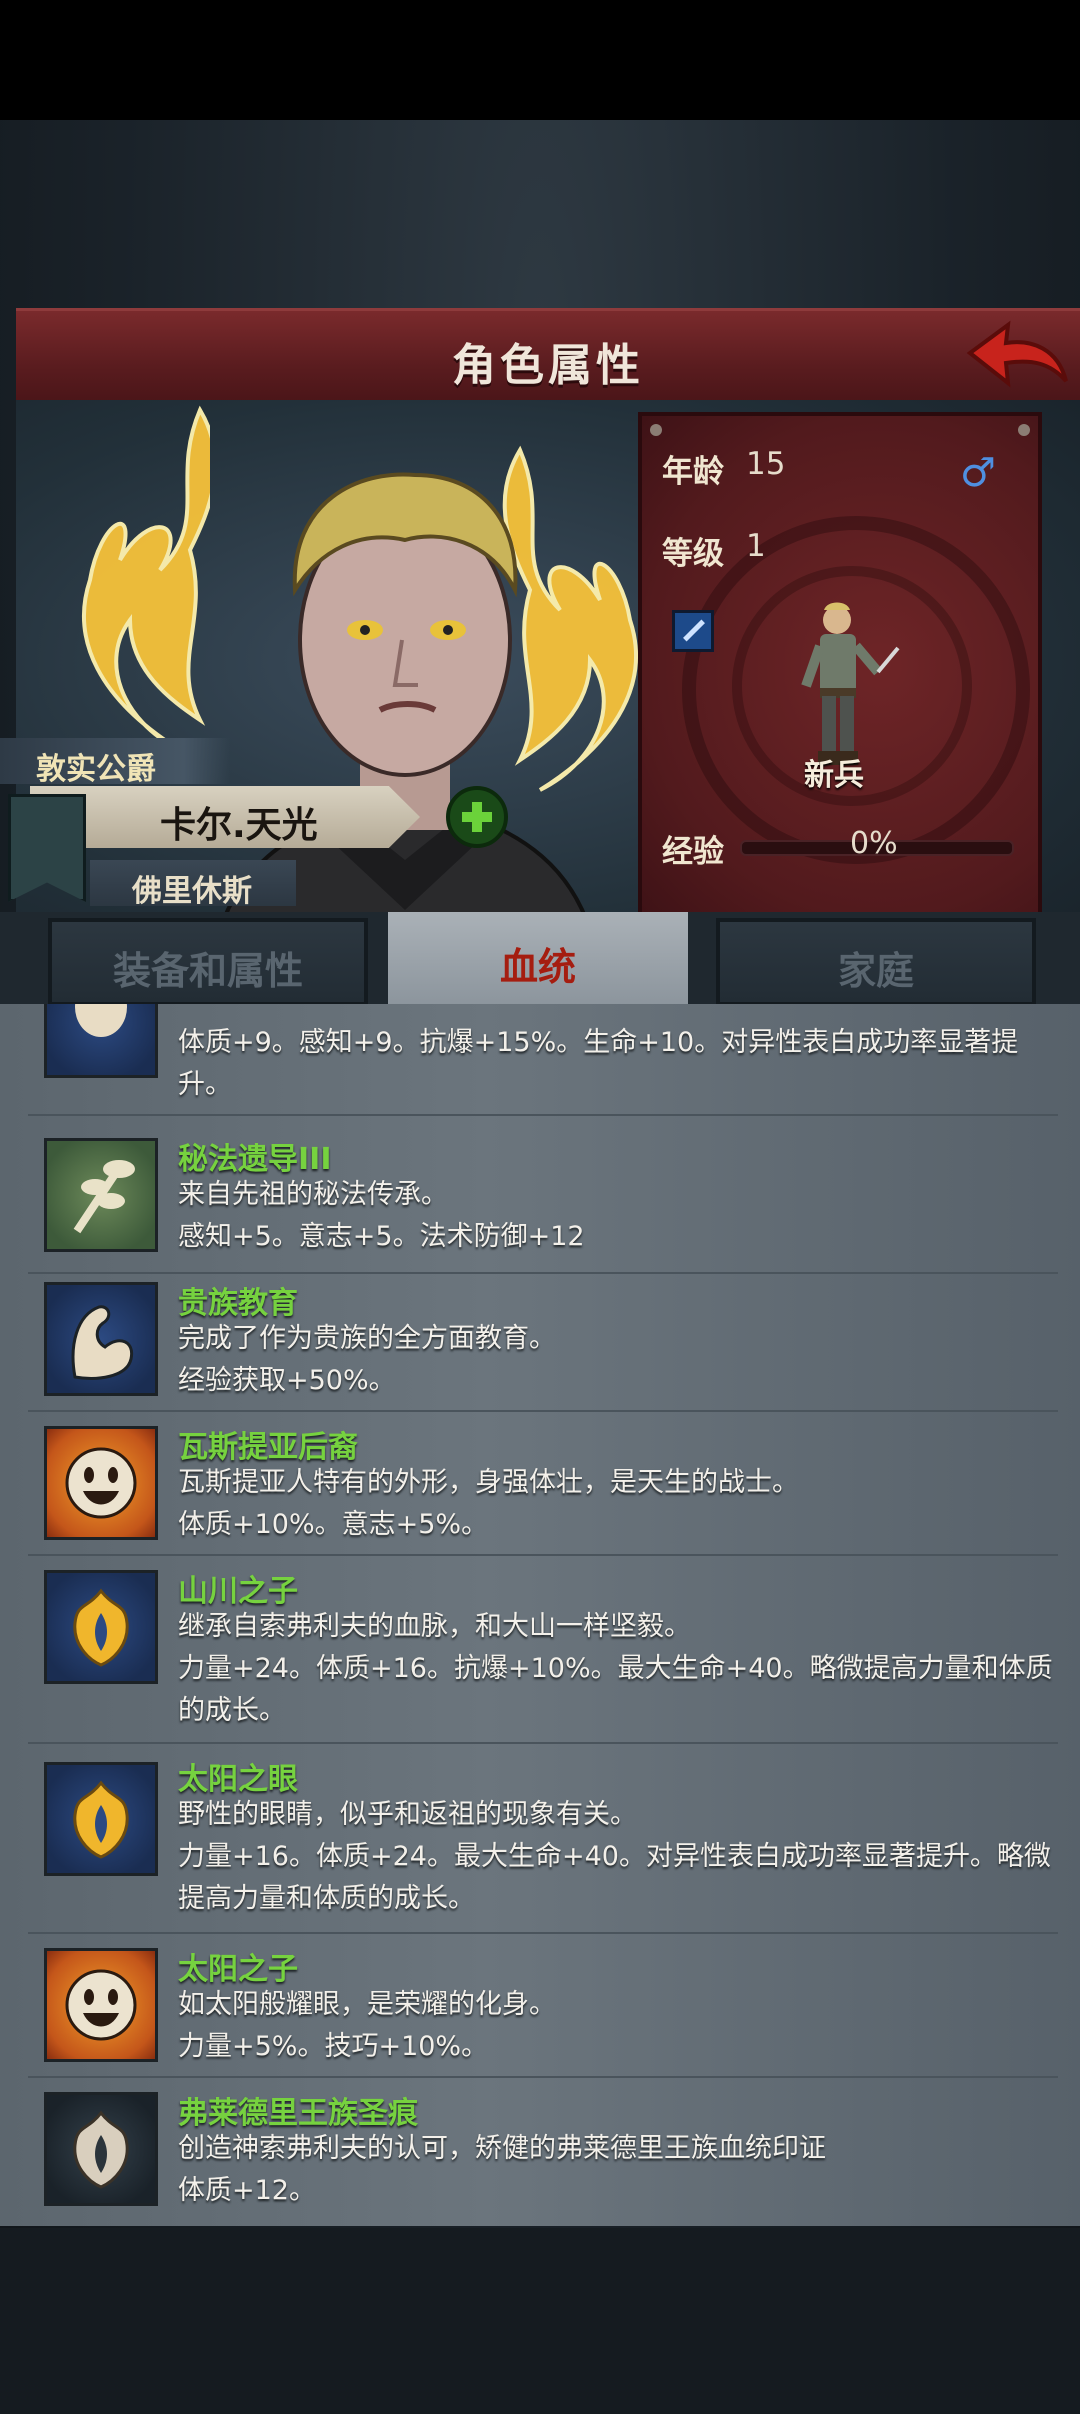 The width and height of the screenshot is (1080, 2414). I want to click on flexed-arm-icon, so click(101, 1339).